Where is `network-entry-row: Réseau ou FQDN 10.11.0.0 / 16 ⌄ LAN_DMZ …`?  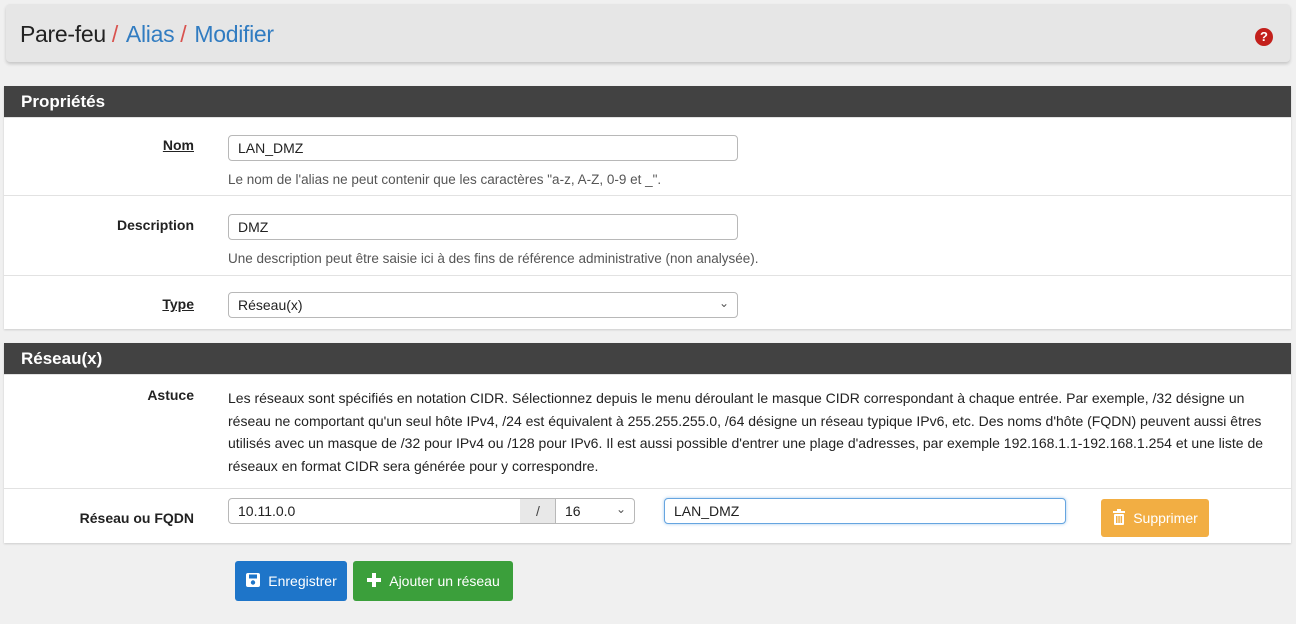
network-entry-row: Réseau ou FQDN 10.11.0.0 / 16 ⌄ LAN_DMZ … is located at coordinates (647, 515).